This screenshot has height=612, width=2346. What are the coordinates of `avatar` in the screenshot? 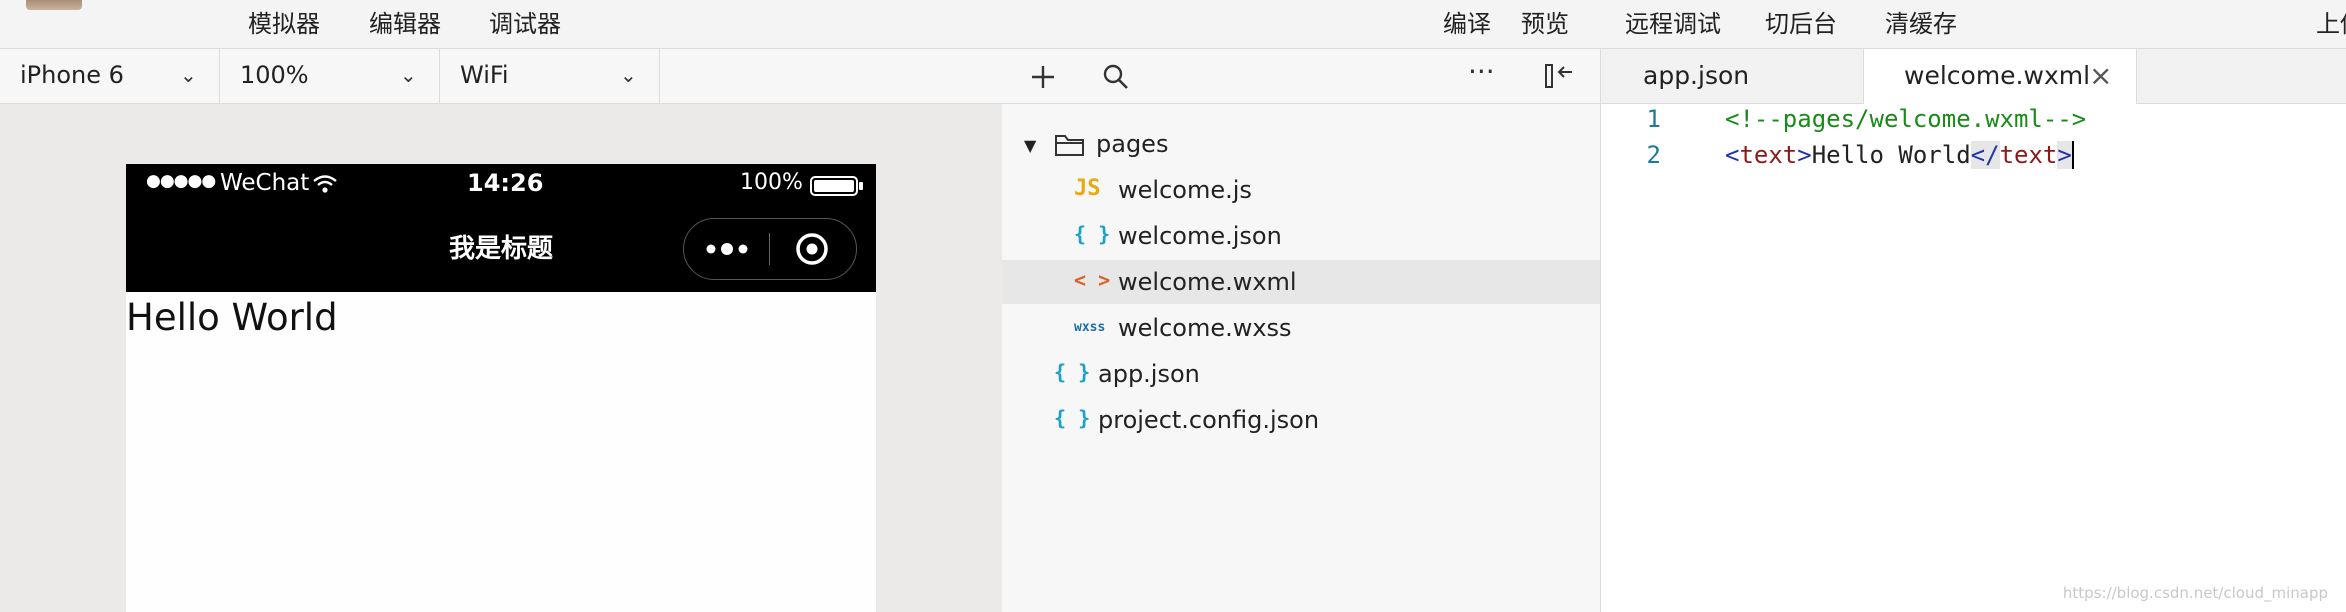 It's located at (54, 5).